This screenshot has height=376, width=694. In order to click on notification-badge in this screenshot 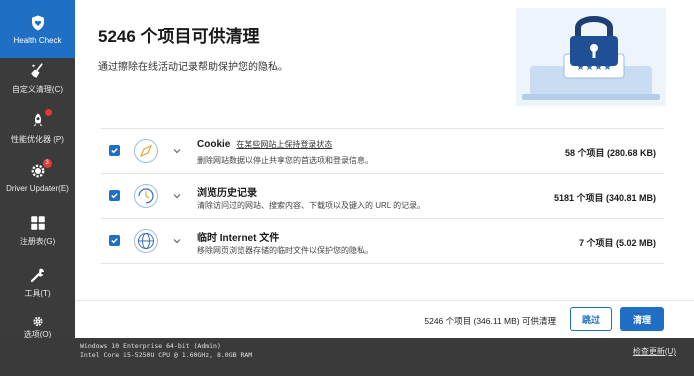, I will do `click(48, 112)`.